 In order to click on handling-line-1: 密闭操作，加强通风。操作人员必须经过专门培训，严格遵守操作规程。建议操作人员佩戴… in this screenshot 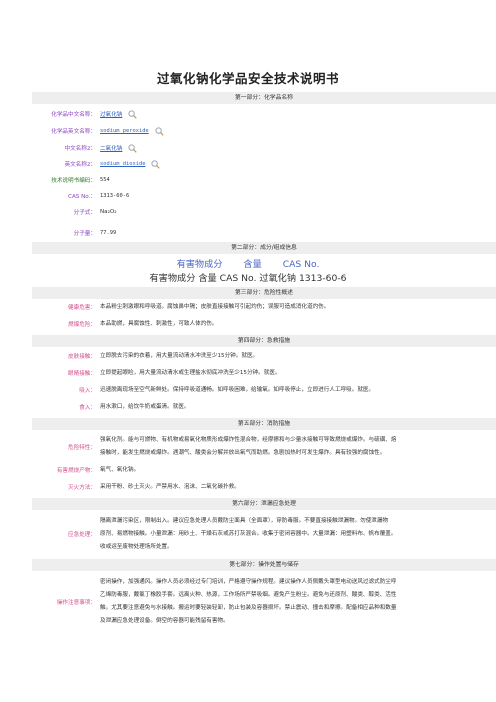, I will do `click(248, 582)`.